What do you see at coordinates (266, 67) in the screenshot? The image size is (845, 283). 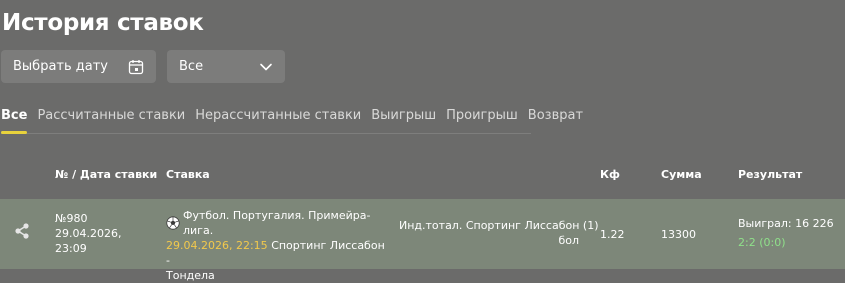 I see `chevron-down-icon` at bounding box center [266, 67].